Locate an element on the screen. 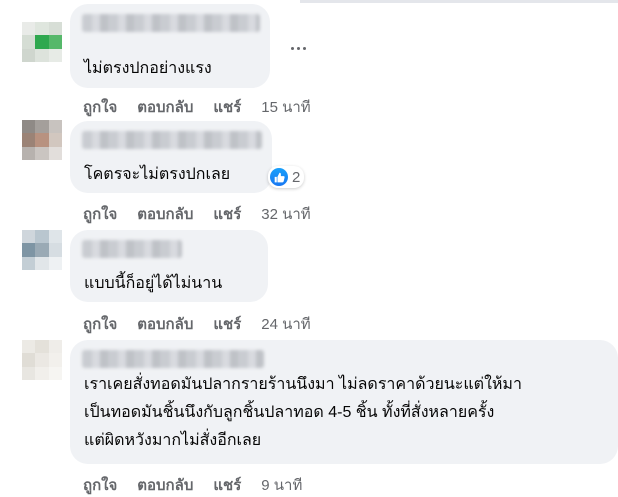  comment-bubble: ไม่ตรงปกอย่างแรง is located at coordinates (170, 46).